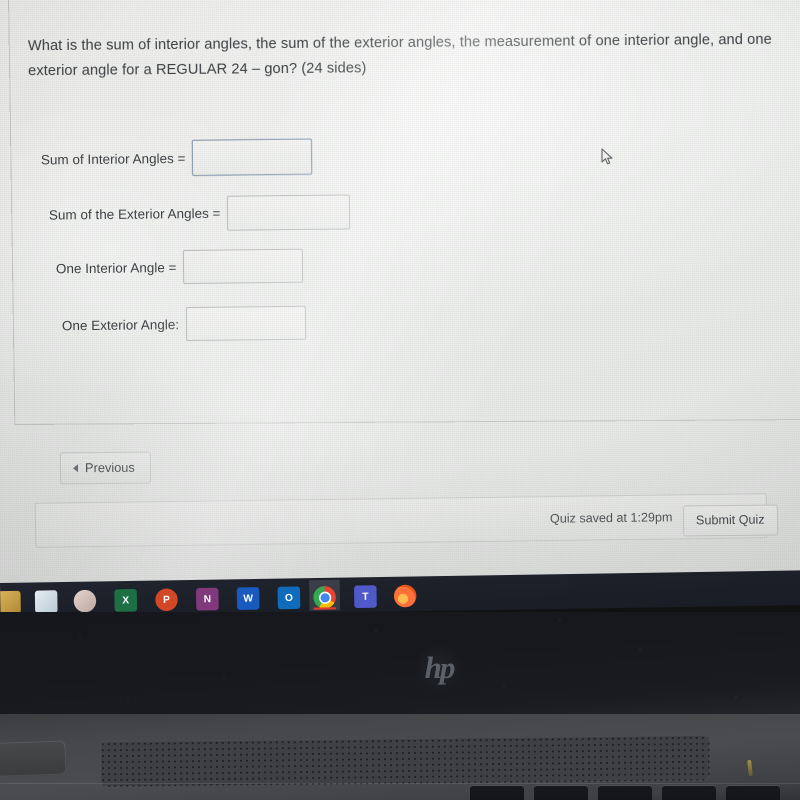 The height and width of the screenshot is (800, 800). I want to click on chrome-icon, so click(325, 597).